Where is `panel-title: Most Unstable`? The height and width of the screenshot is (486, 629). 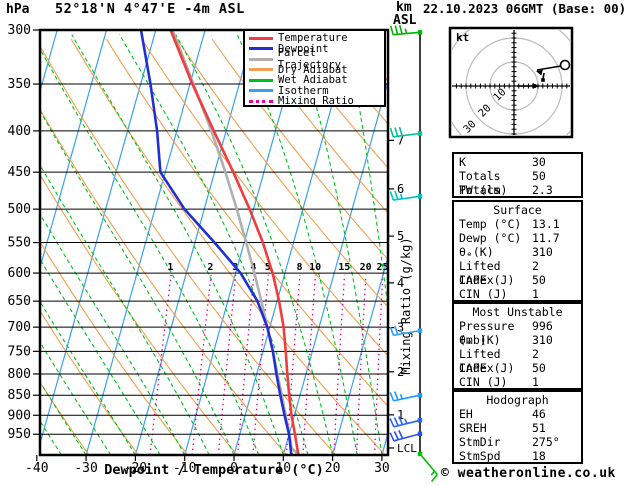 panel-title: Most Unstable is located at coordinates (517, 312).